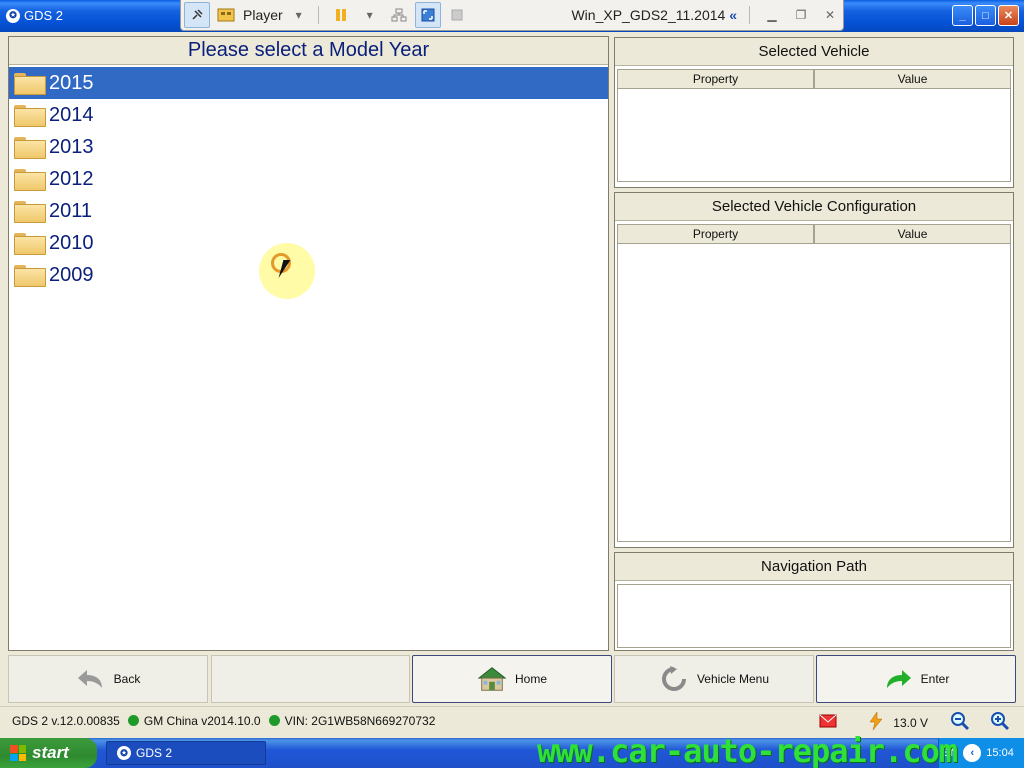 This screenshot has width=1024, height=768. What do you see at coordinates (814, 135) in the screenshot?
I see `selected-vehicle-table` at bounding box center [814, 135].